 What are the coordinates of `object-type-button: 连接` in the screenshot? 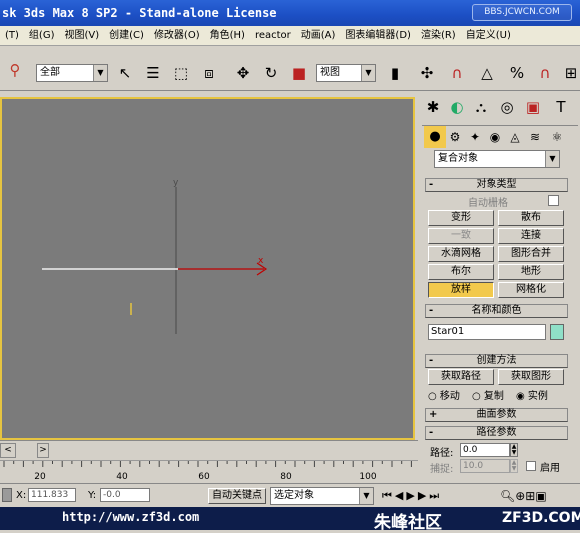 It's located at (531, 236).